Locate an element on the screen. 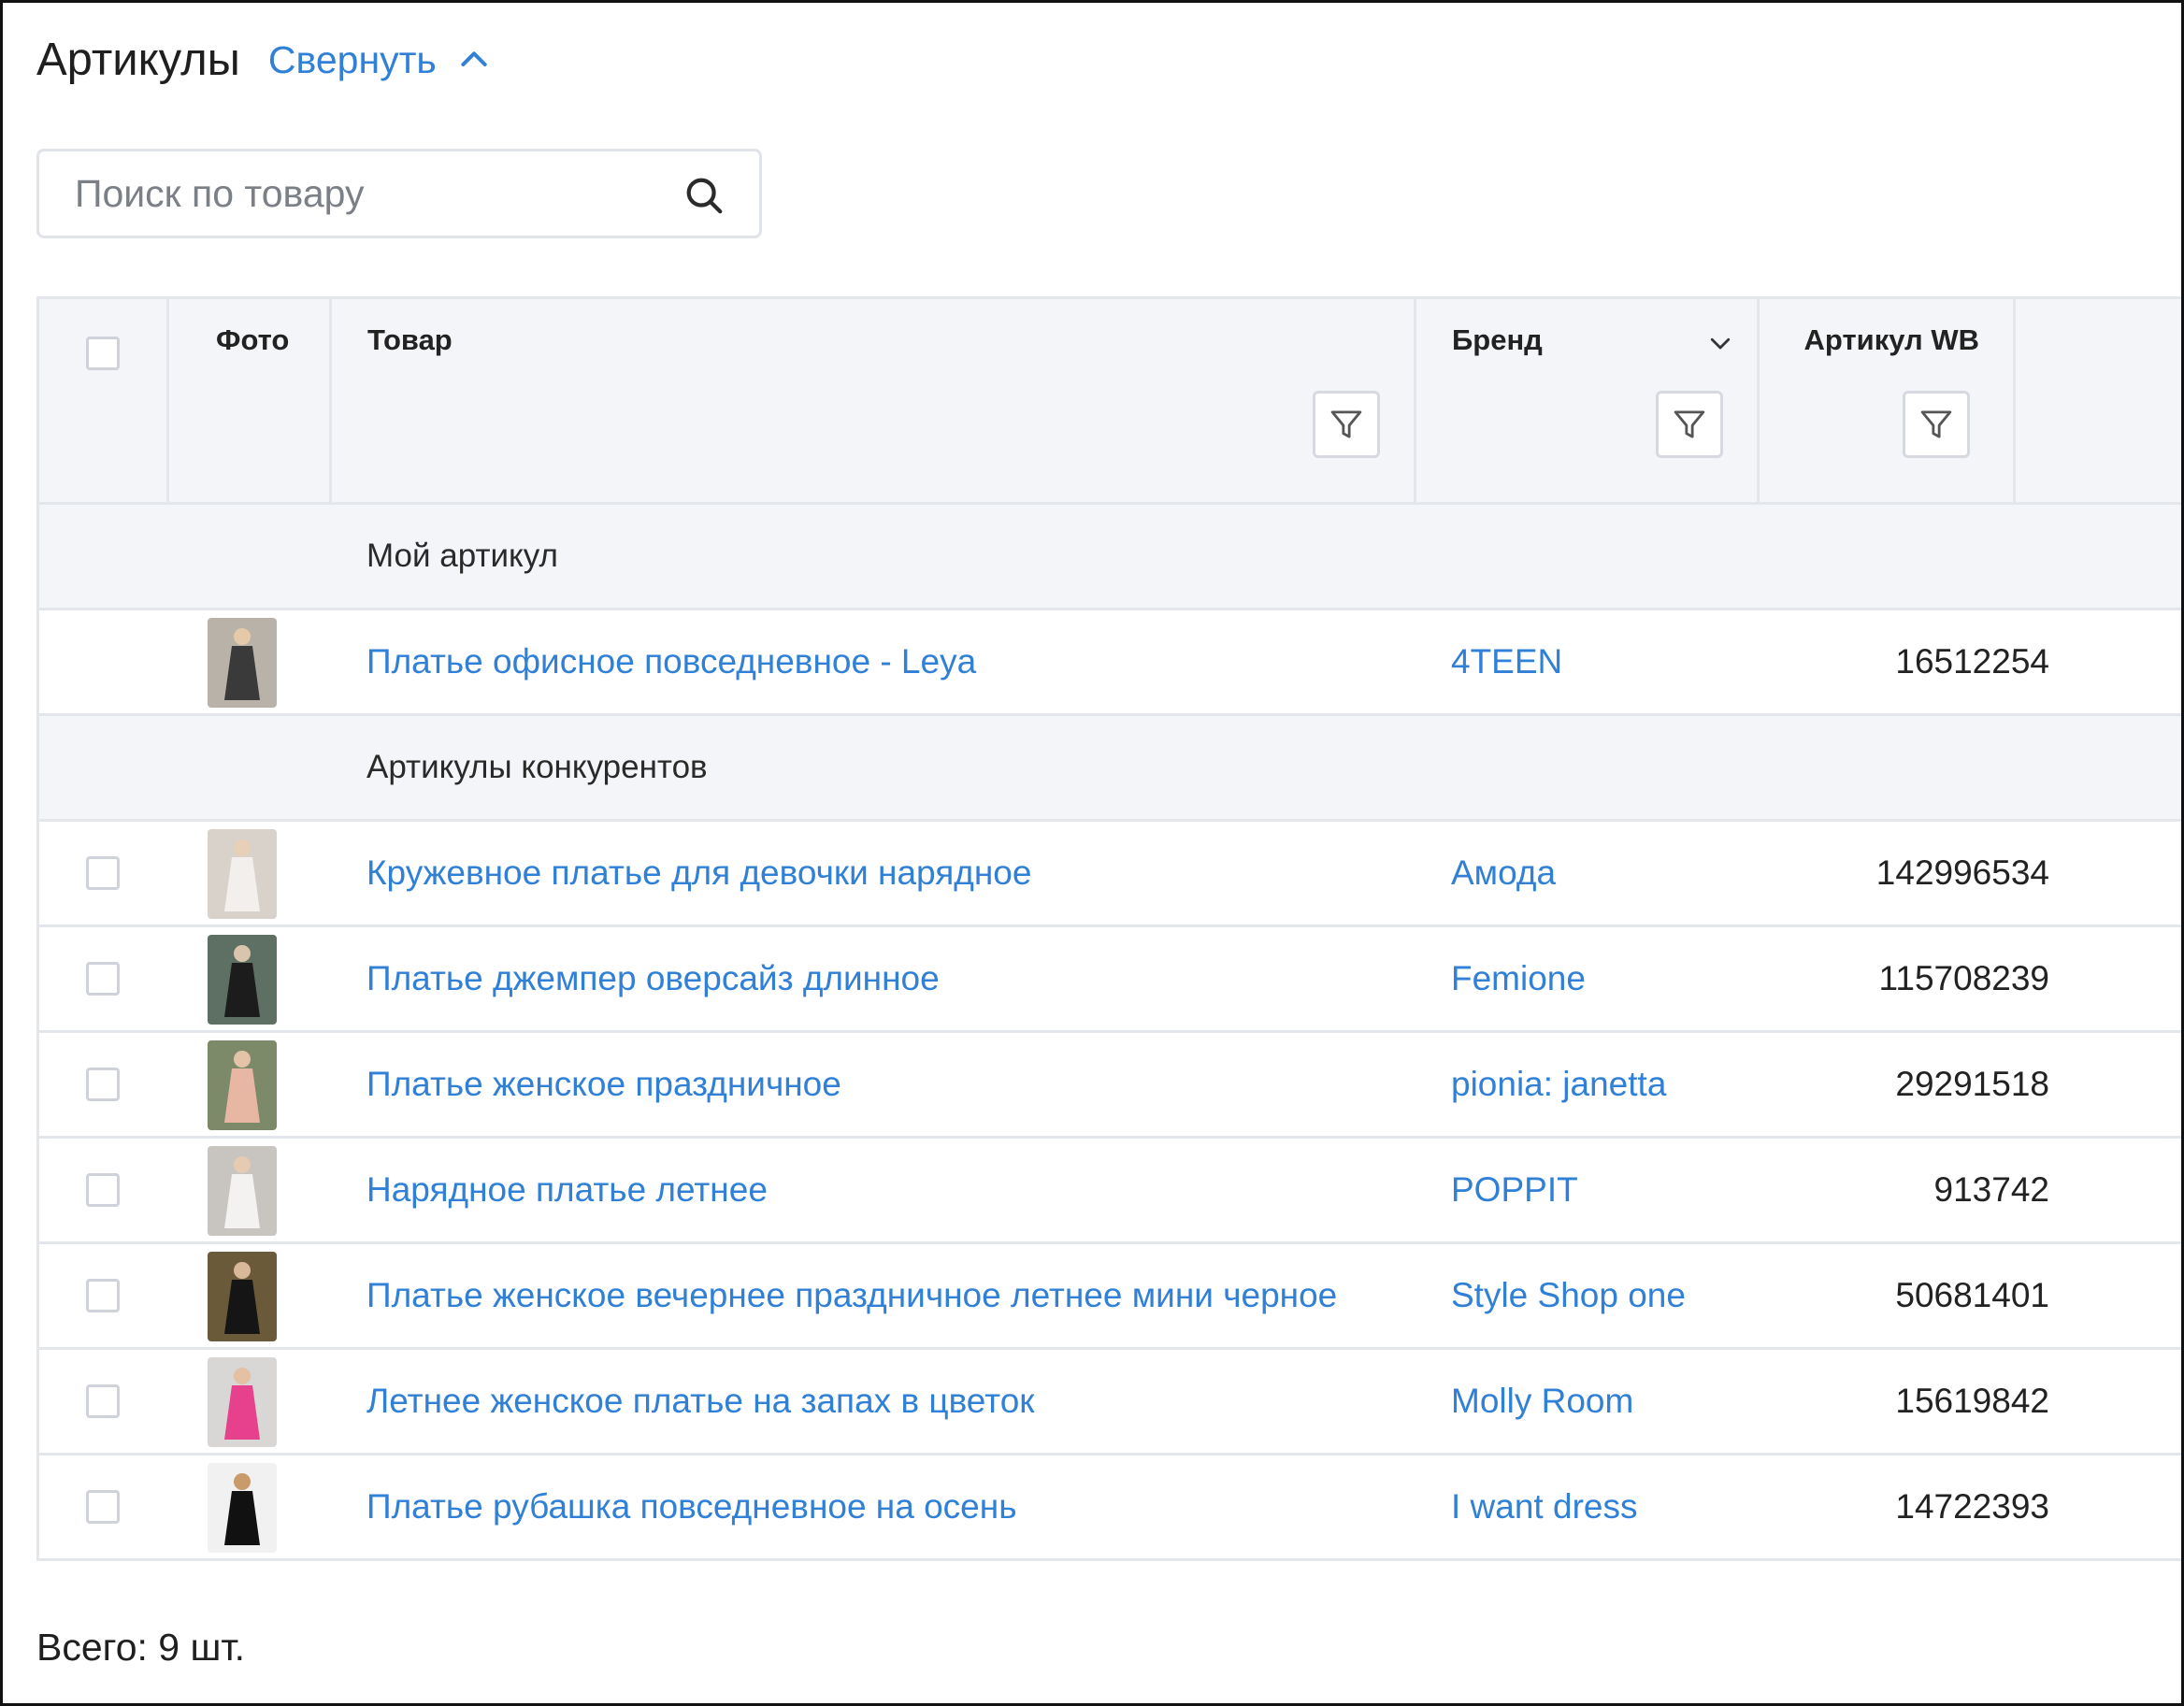  article-cell: 115708239 is located at coordinates (1044, 979).